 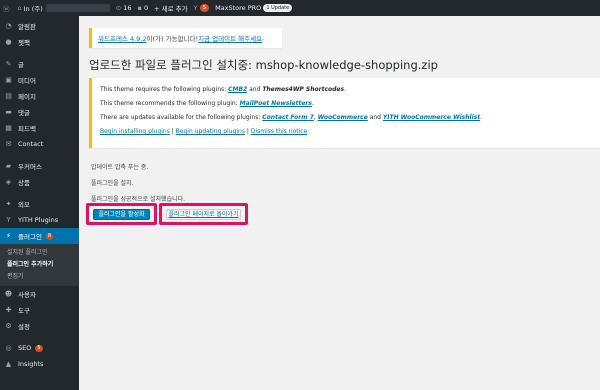 What do you see at coordinates (195, 8) in the screenshot?
I see `yoast-icon: Y` at bounding box center [195, 8].